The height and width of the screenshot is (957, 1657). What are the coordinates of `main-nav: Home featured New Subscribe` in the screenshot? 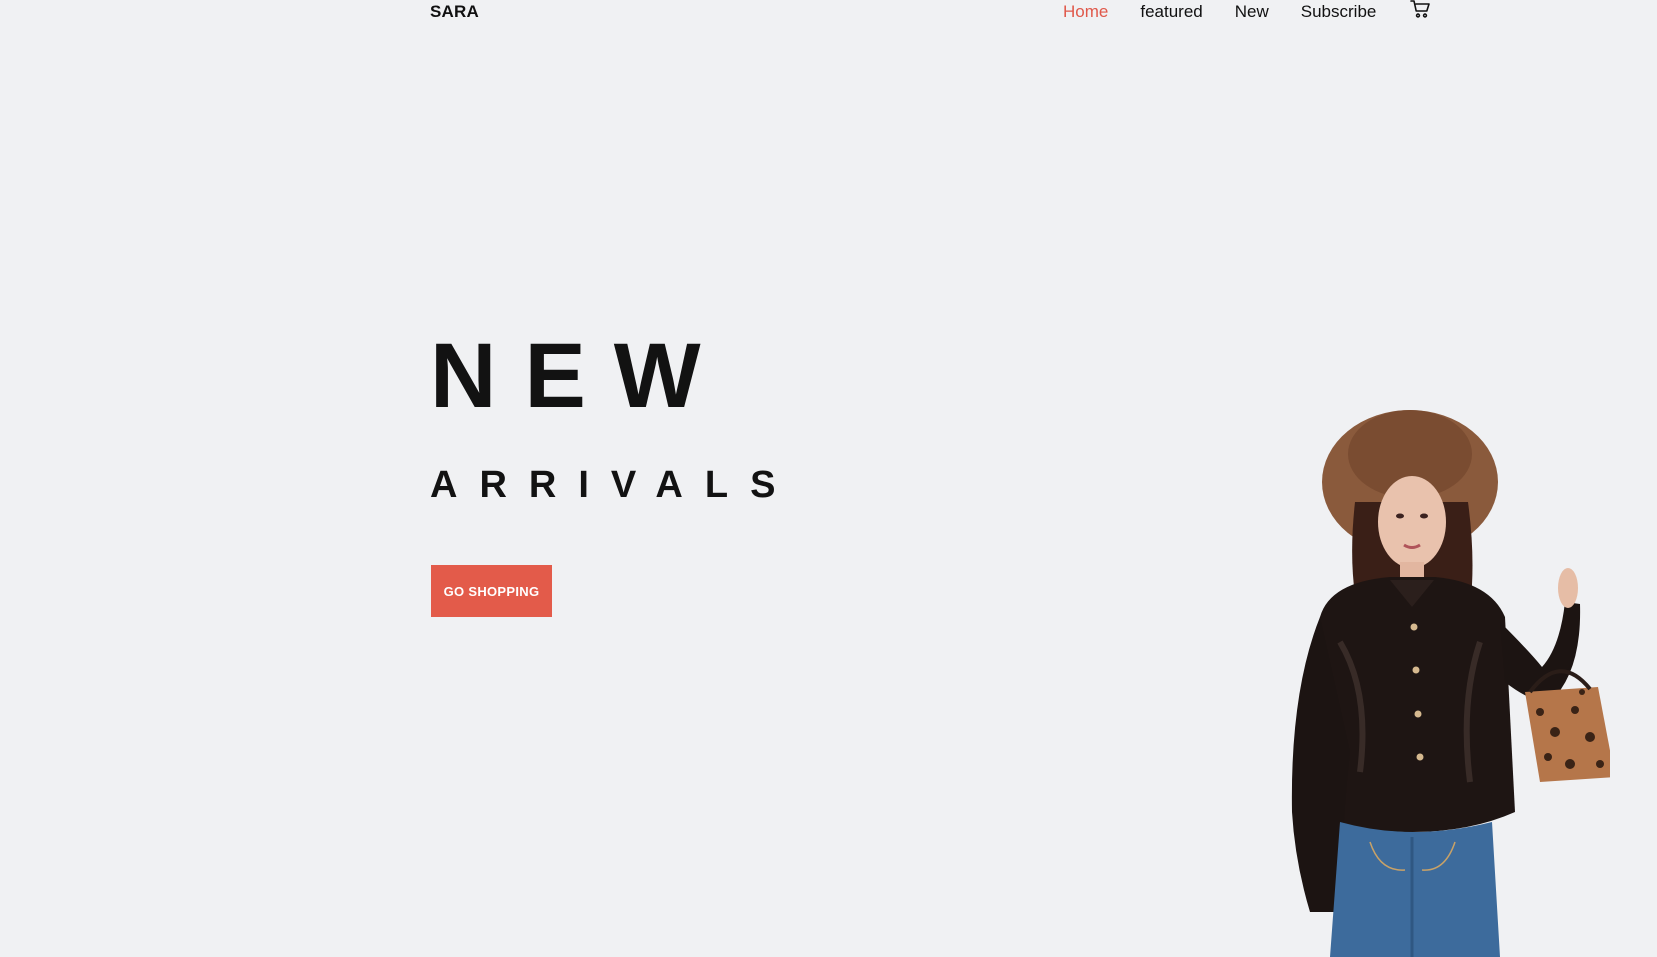 It's located at (1247, 11).